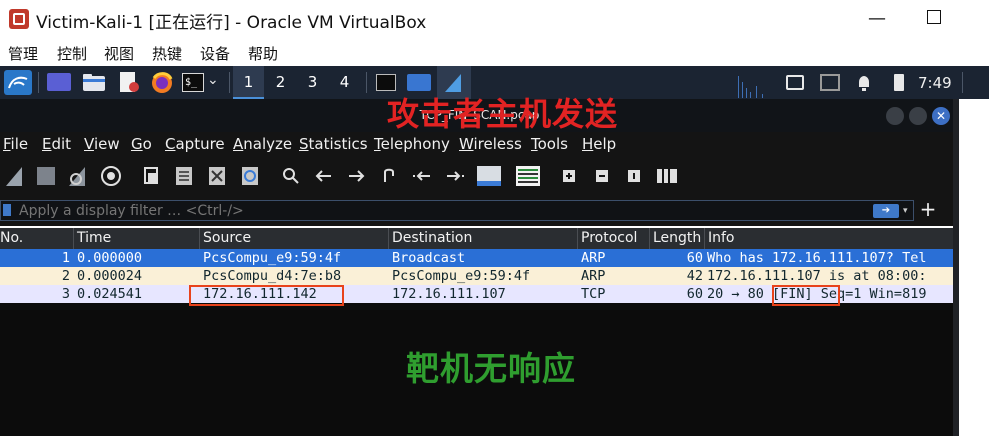 The width and height of the screenshot is (989, 436). What do you see at coordinates (141, 144) in the screenshot?
I see `menu-go: Go` at bounding box center [141, 144].